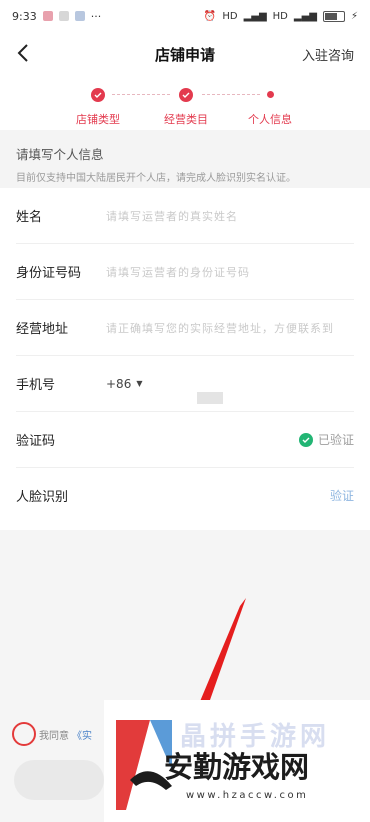 The height and width of the screenshot is (822, 370). I want to click on chevron-left-icon, so click(22, 53).